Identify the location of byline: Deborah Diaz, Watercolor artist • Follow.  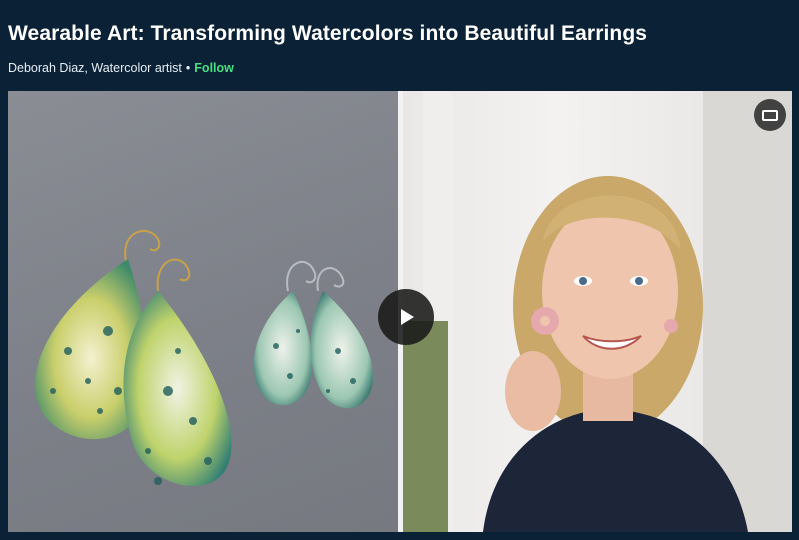
(121, 68).